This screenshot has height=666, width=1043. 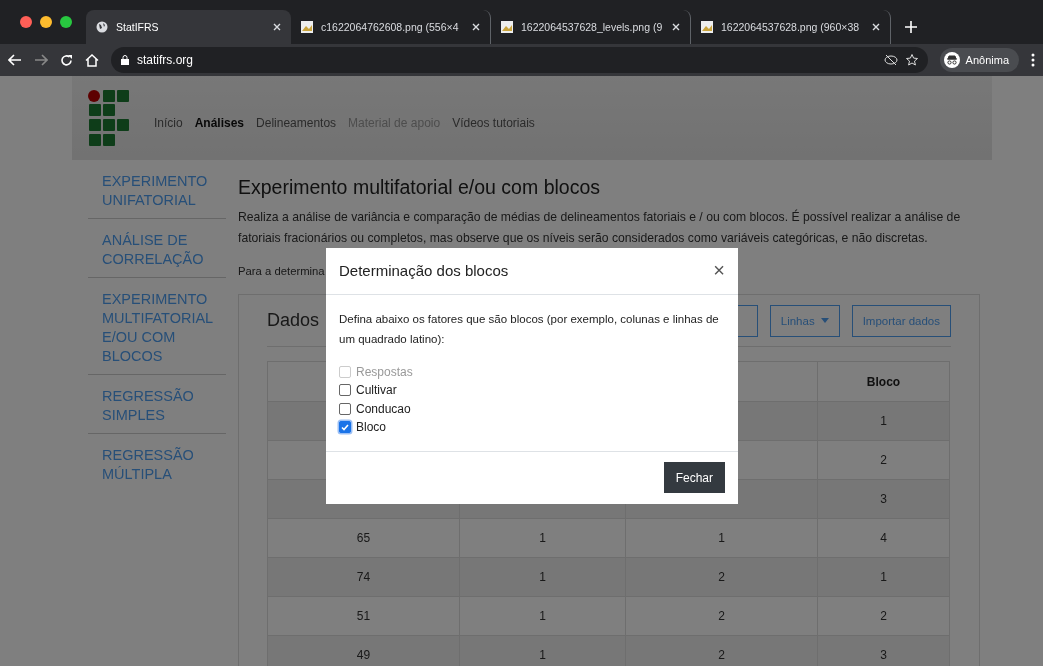 I want to click on profile-button: Anônima, so click(x=979, y=60).